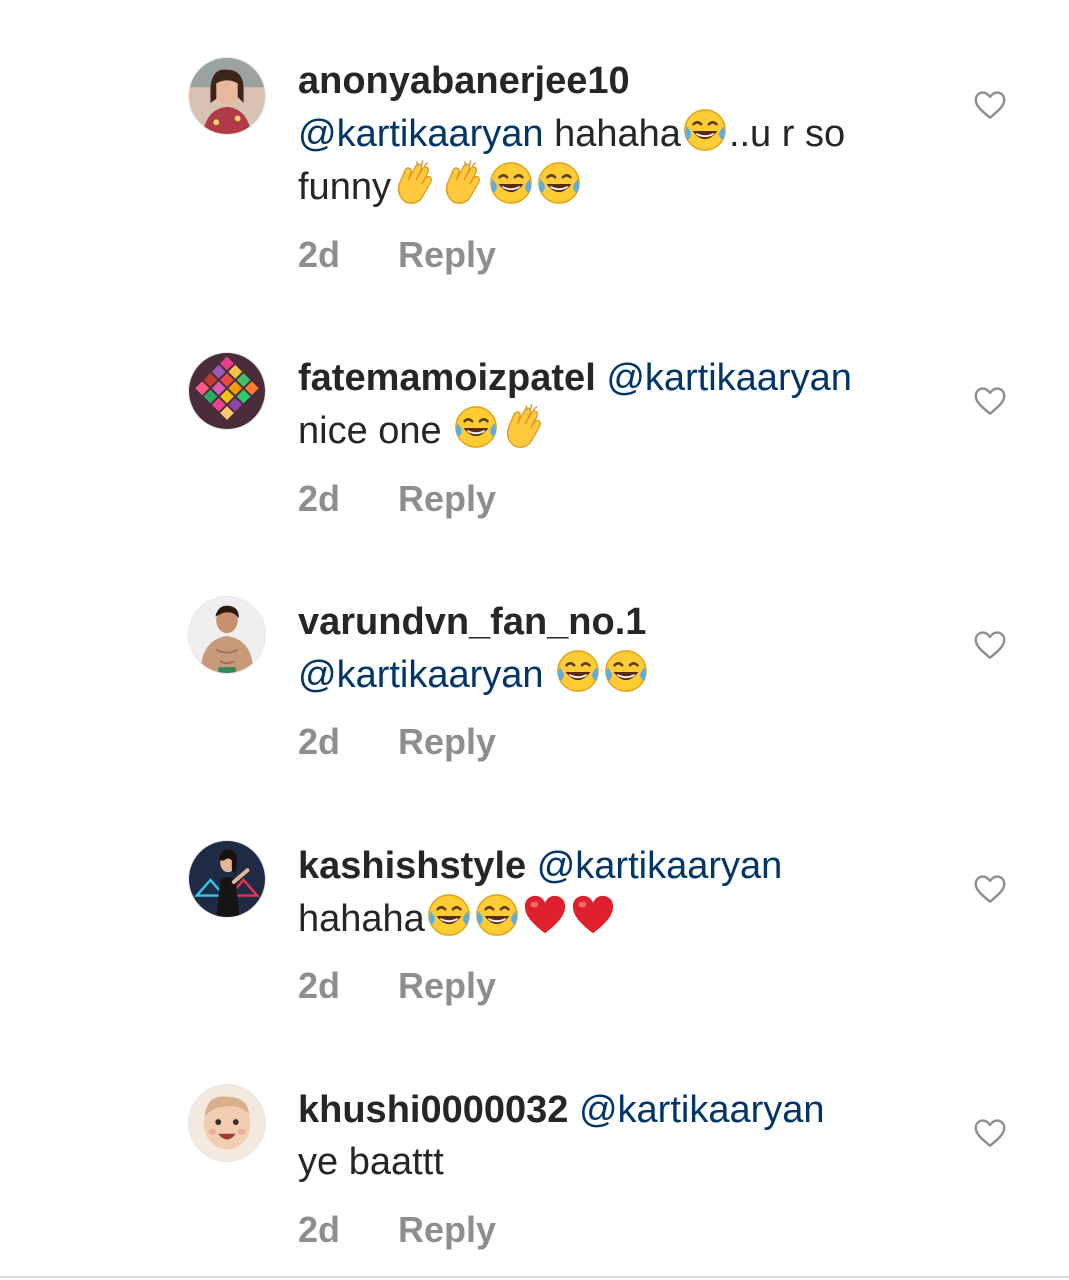 This screenshot has width=1069, height=1280. What do you see at coordinates (618, 1136) in the screenshot?
I see `comment-text: khushi0000032 @kartikaaryan ye baattt` at bounding box center [618, 1136].